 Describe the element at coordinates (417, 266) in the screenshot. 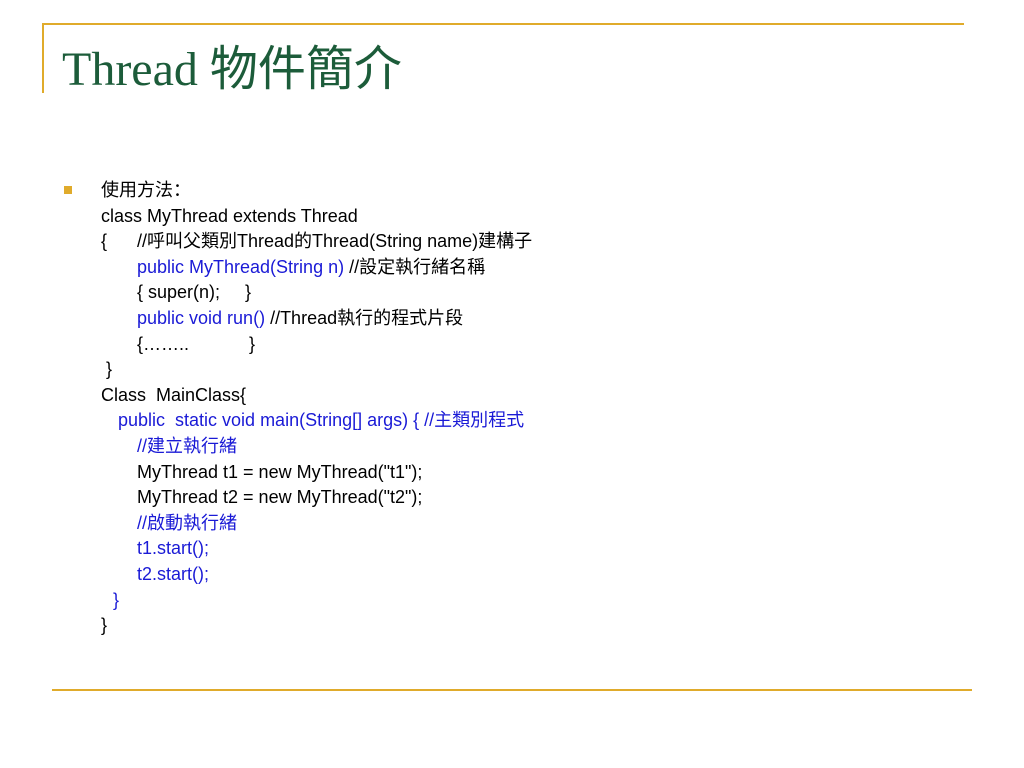

I see `code-segment: //設定執行緒名稱` at that location.